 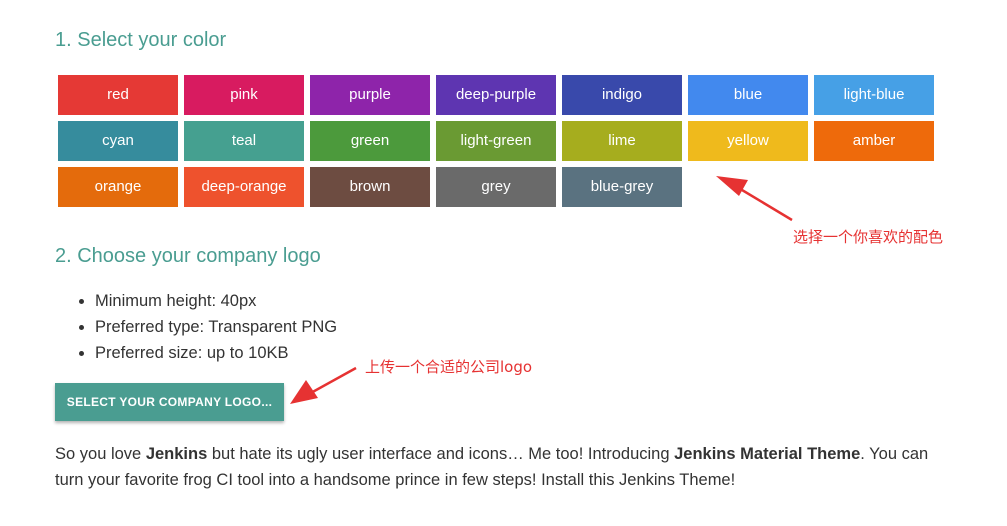 I want to click on step1-title: 1. Select your color, so click(x=141, y=40).